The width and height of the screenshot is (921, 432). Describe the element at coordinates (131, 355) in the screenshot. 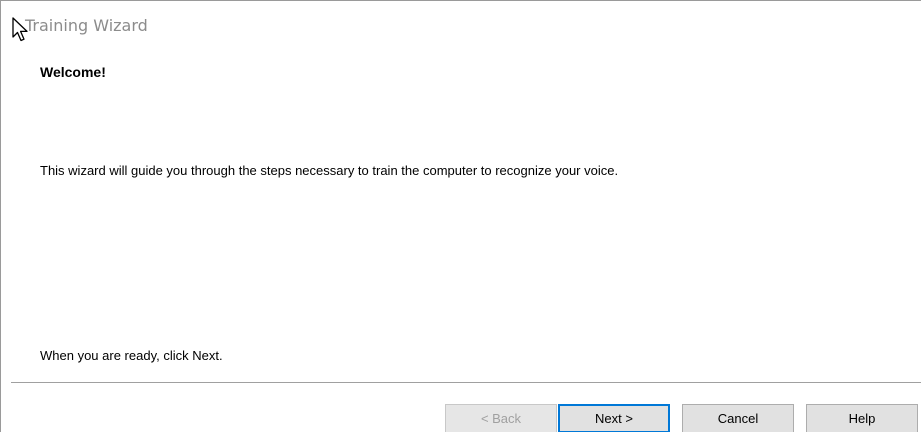

I see `ready-instruction: When you are ready, click Next.` at that location.